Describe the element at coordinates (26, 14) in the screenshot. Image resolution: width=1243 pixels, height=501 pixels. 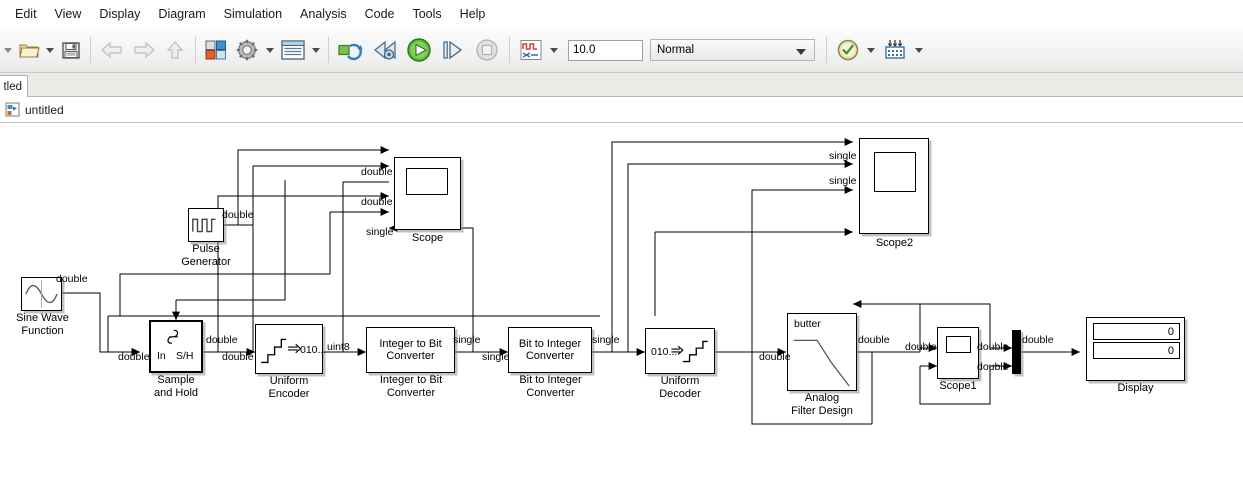
I see `menu-item-edit: Edit` at that location.